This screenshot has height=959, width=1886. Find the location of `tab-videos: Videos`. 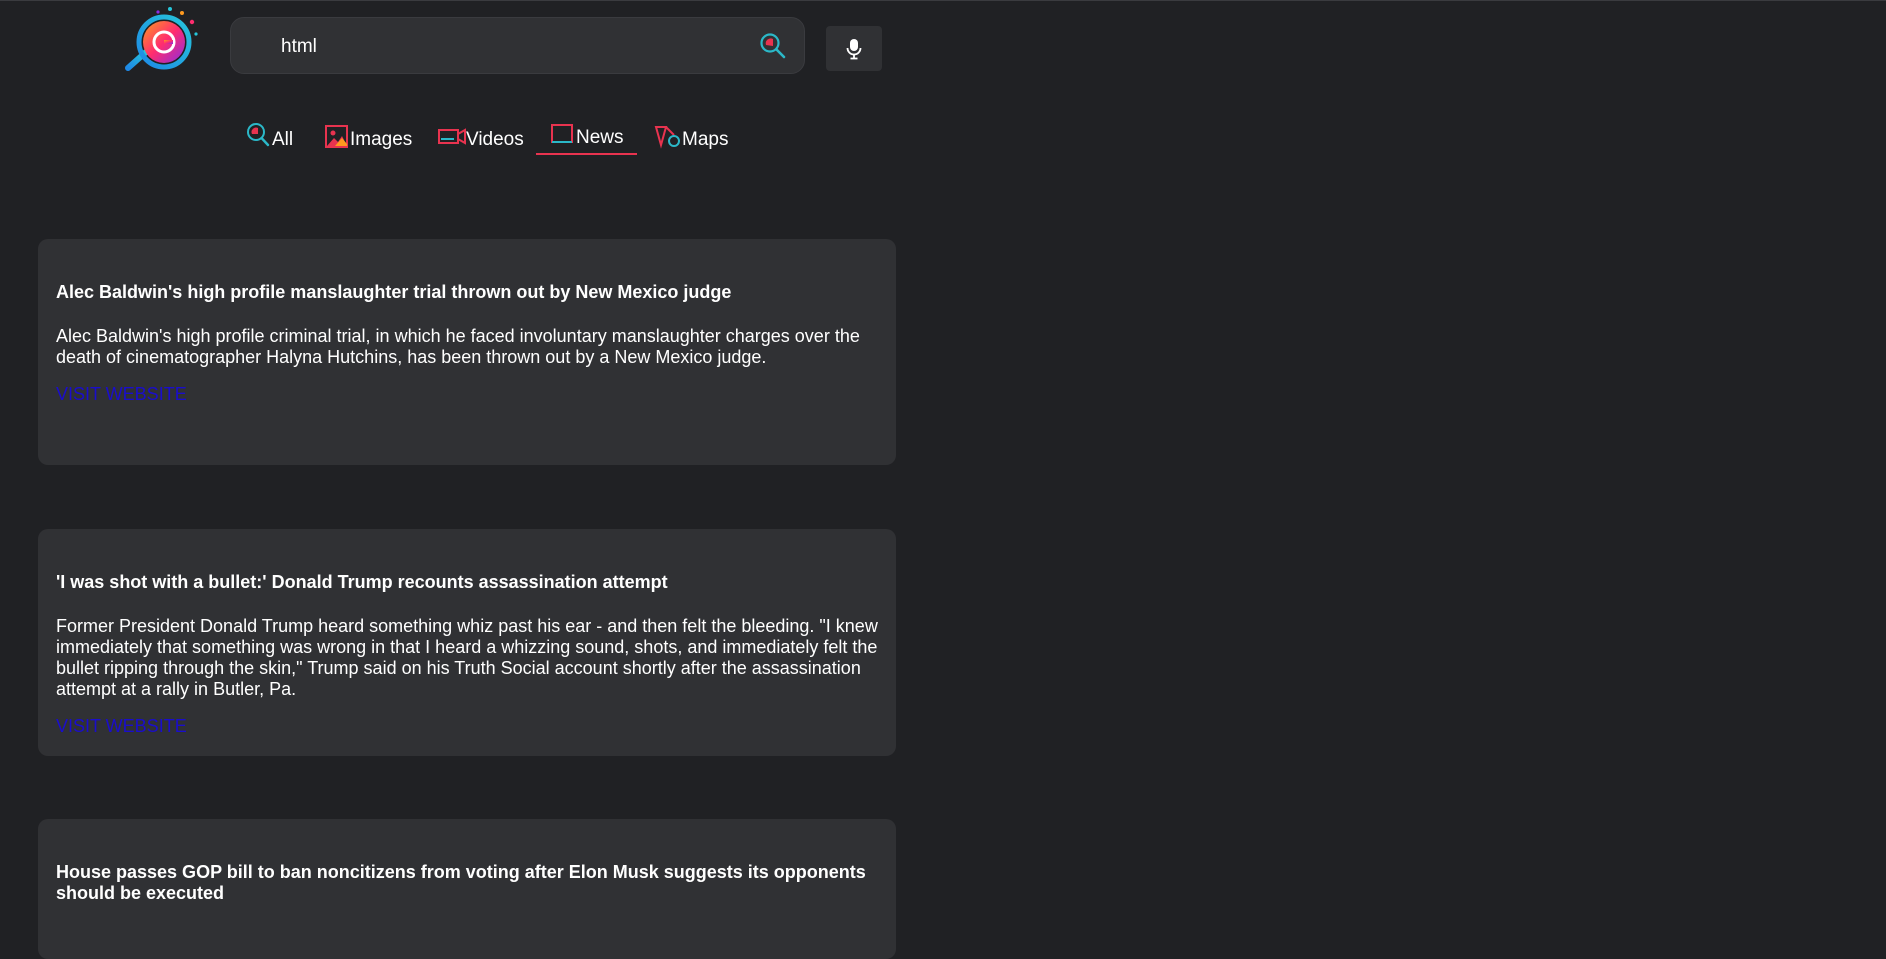

tab-videos: Videos is located at coordinates (481, 135).